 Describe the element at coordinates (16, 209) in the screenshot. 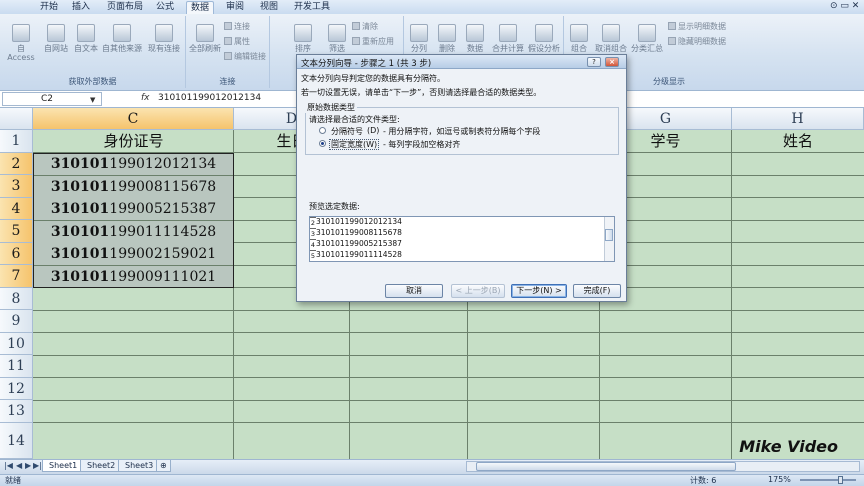

I see `row-header: 4` at that location.